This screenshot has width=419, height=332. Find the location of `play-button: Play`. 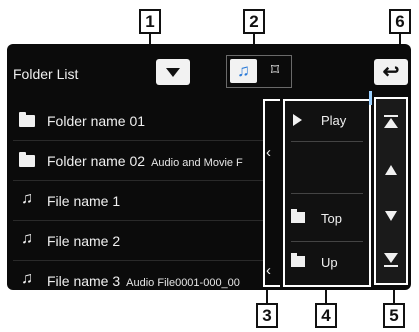

play-button: Play is located at coordinates (327, 120).